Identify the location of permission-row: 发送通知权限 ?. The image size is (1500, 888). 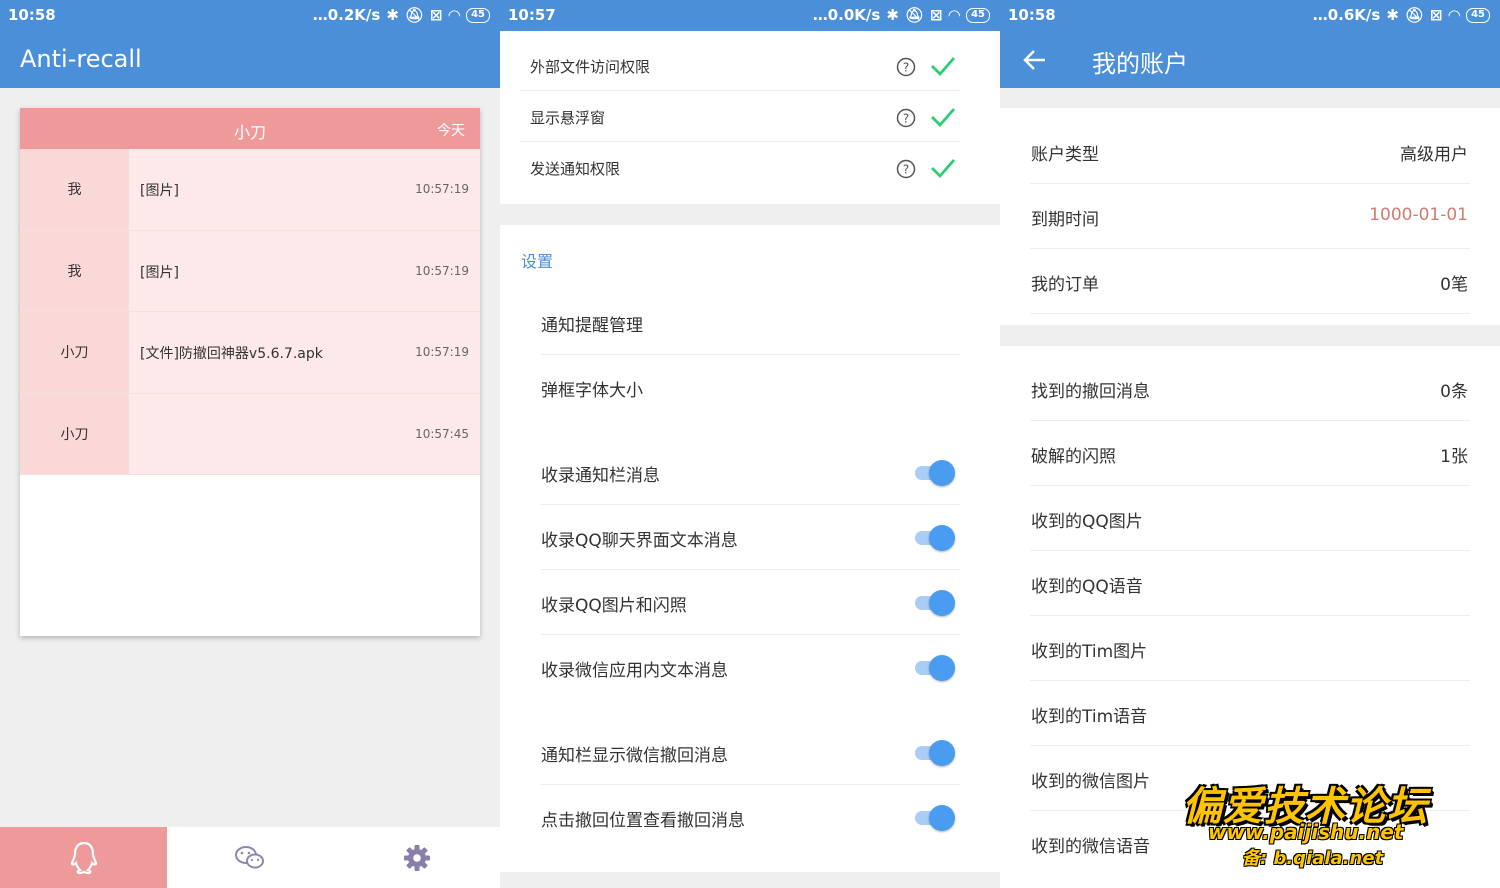
(740, 168).